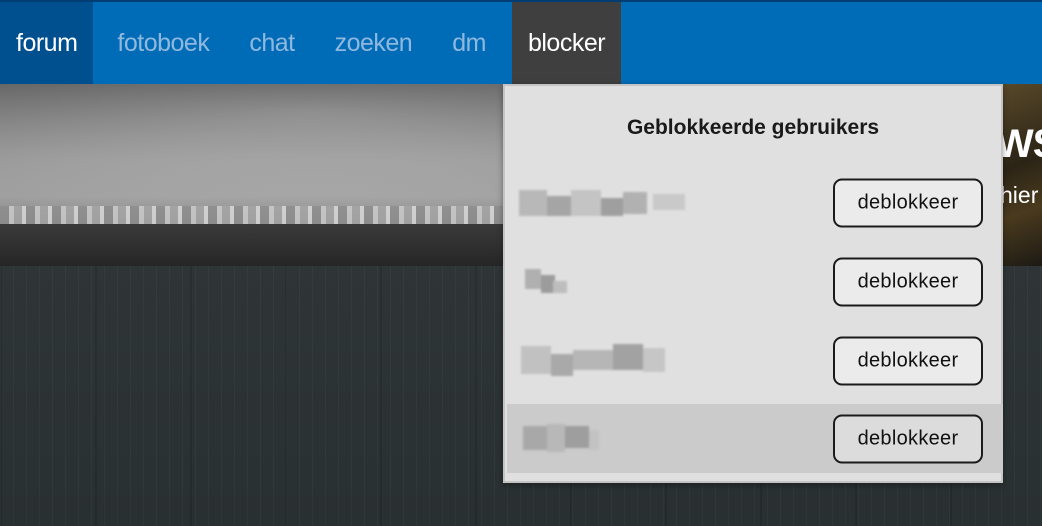  What do you see at coordinates (469, 43) in the screenshot?
I see `nav-item-dm: dm` at bounding box center [469, 43].